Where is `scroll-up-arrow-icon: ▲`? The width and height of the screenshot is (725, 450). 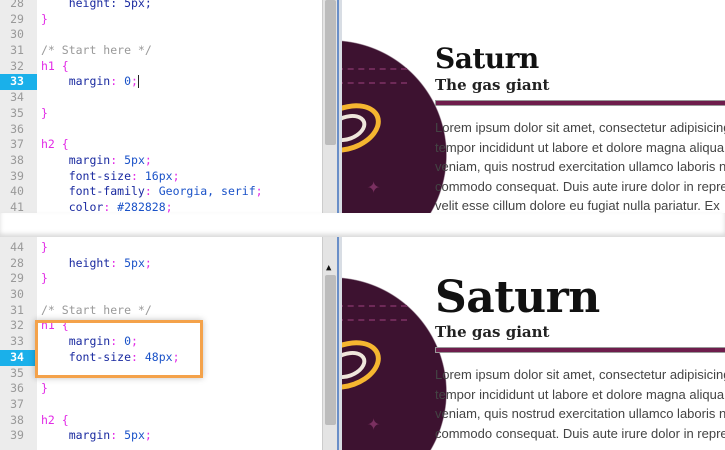
scroll-up-arrow-icon: ▲ is located at coordinates (328, 268).